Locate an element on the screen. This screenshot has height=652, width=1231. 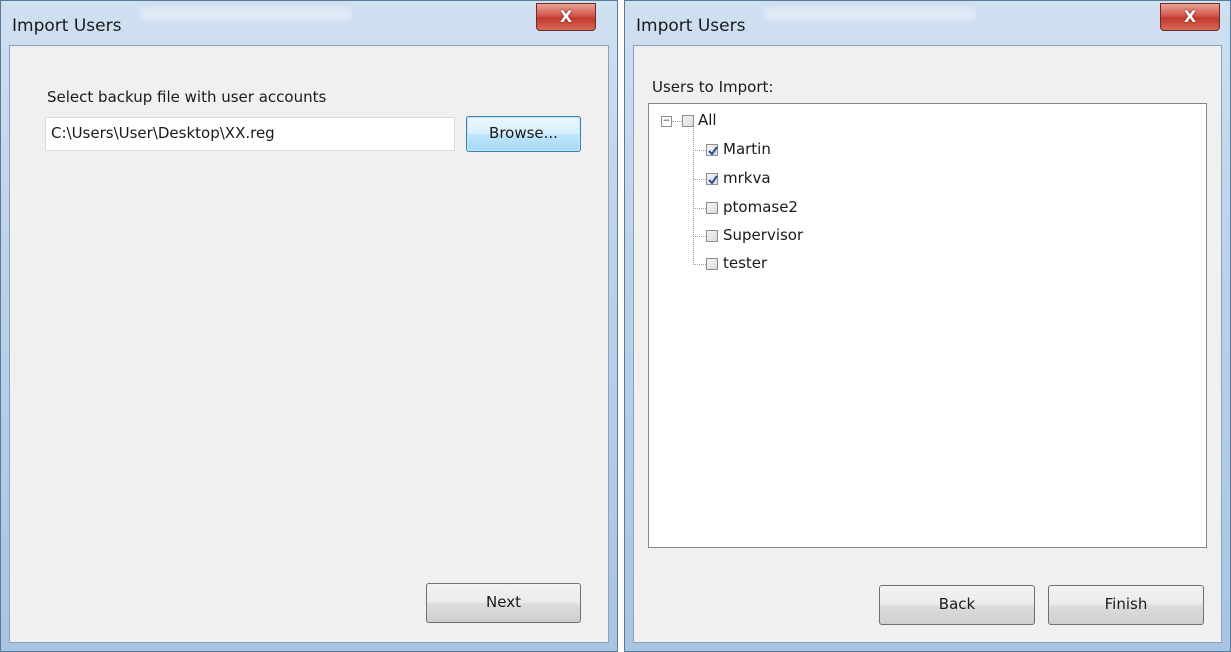
checkbox-all is located at coordinates (688, 121).